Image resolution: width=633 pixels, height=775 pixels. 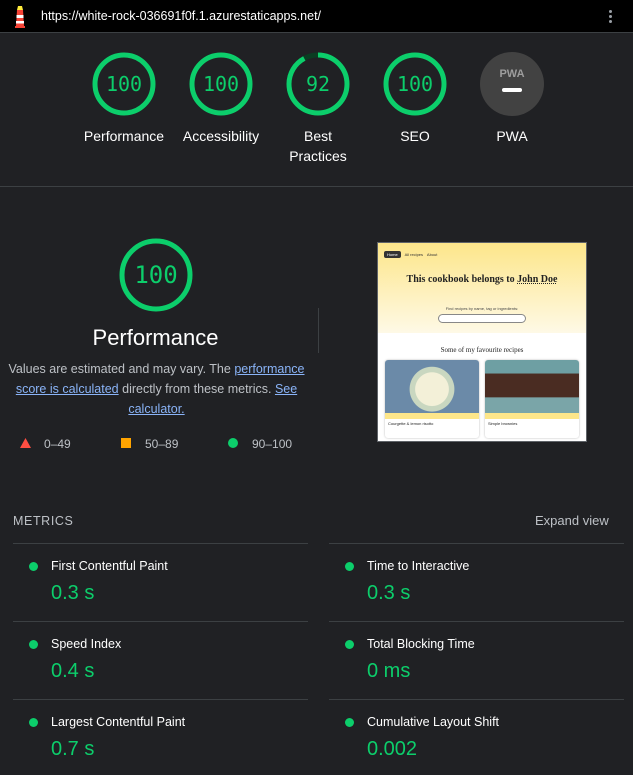 I want to click on score-gauge-icon: 92, so click(x=318, y=84).